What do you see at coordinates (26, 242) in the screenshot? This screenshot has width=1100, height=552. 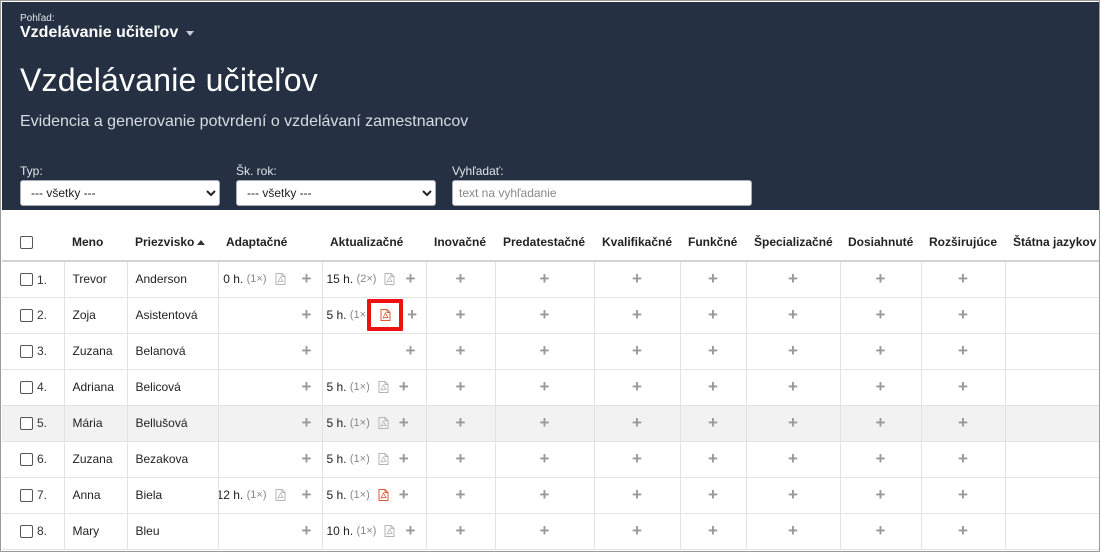 I see `select-all-checkbox` at bounding box center [26, 242].